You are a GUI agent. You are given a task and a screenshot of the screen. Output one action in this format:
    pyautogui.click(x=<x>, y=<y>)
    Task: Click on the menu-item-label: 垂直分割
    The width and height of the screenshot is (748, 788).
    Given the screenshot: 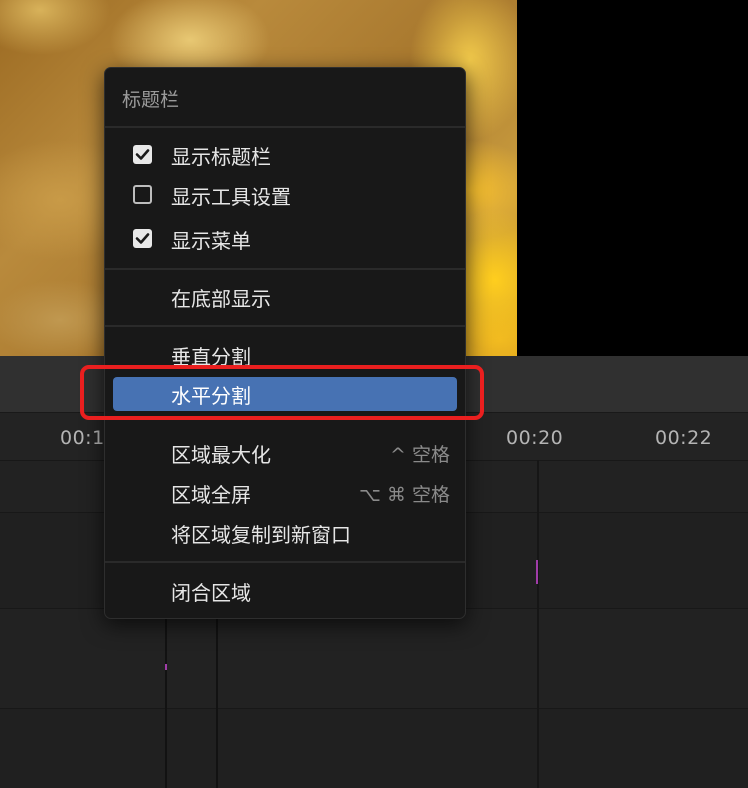 What is the action you would take?
    pyautogui.click(x=211, y=357)
    